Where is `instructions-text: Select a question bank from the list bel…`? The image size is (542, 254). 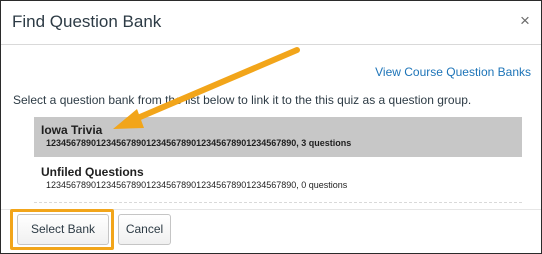 instructions-text: Select a question bank from the list bel… is located at coordinates (242, 100).